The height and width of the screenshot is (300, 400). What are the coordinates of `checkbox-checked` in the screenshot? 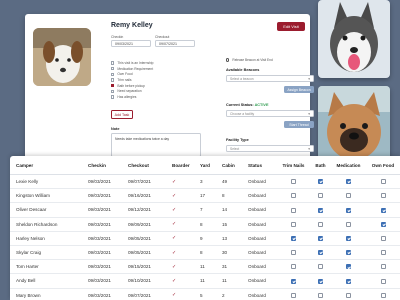 It's located at (113, 85).